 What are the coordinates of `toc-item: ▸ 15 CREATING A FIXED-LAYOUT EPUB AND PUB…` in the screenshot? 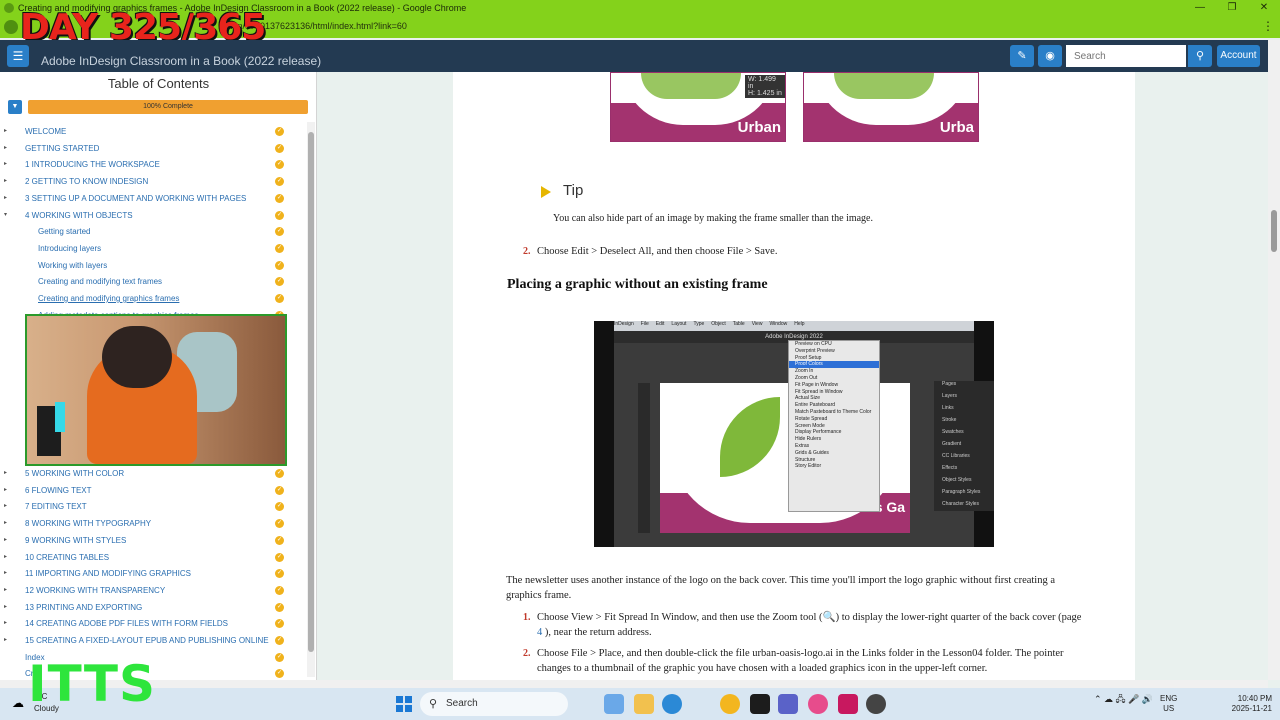 It's located at (150, 641).